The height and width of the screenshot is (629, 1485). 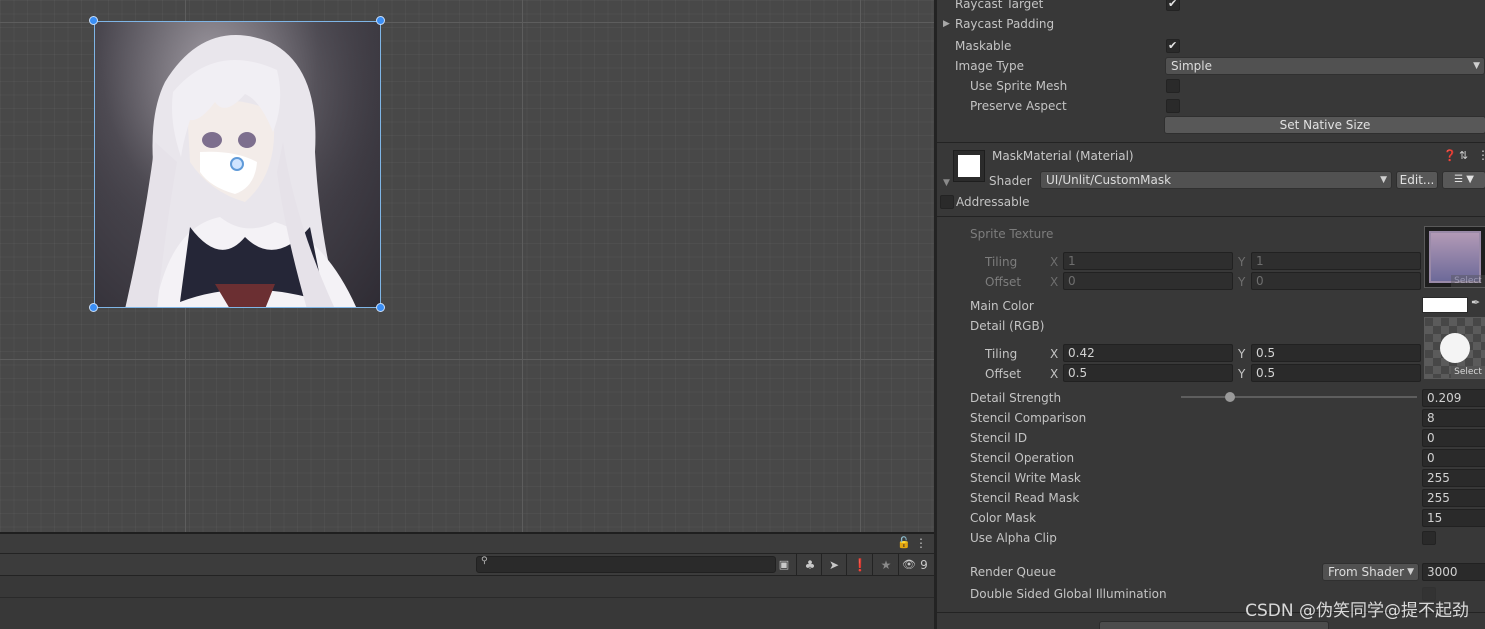 I want to click on detail-tiling-x-field: 0.42, so click(x=1148, y=353).